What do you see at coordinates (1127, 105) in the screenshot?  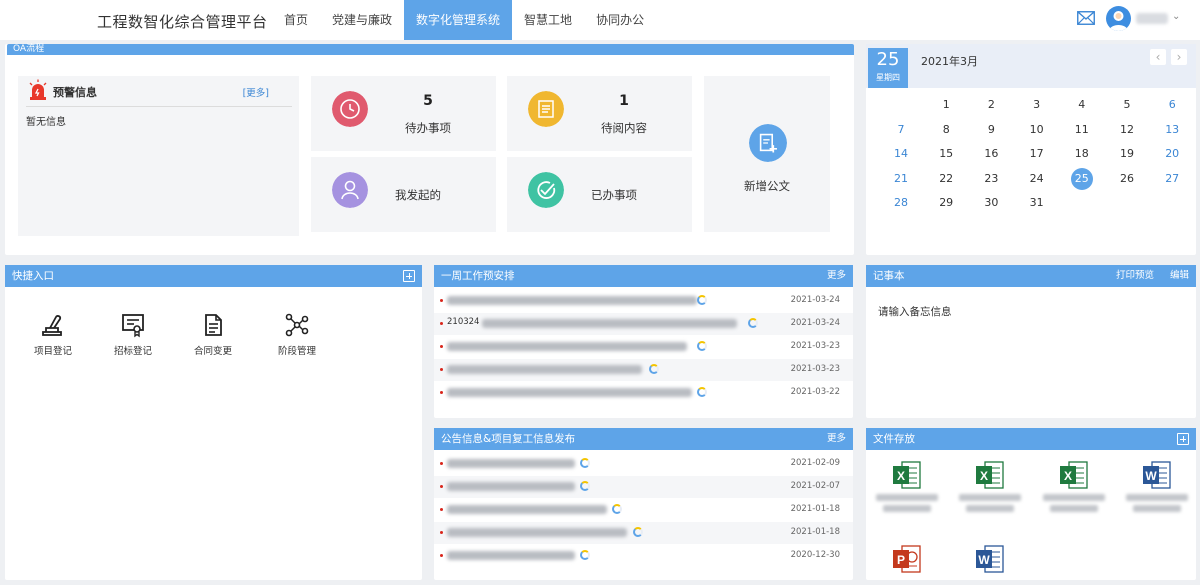 I see `calendar-day: 5` at bounding box center [1127, 105].